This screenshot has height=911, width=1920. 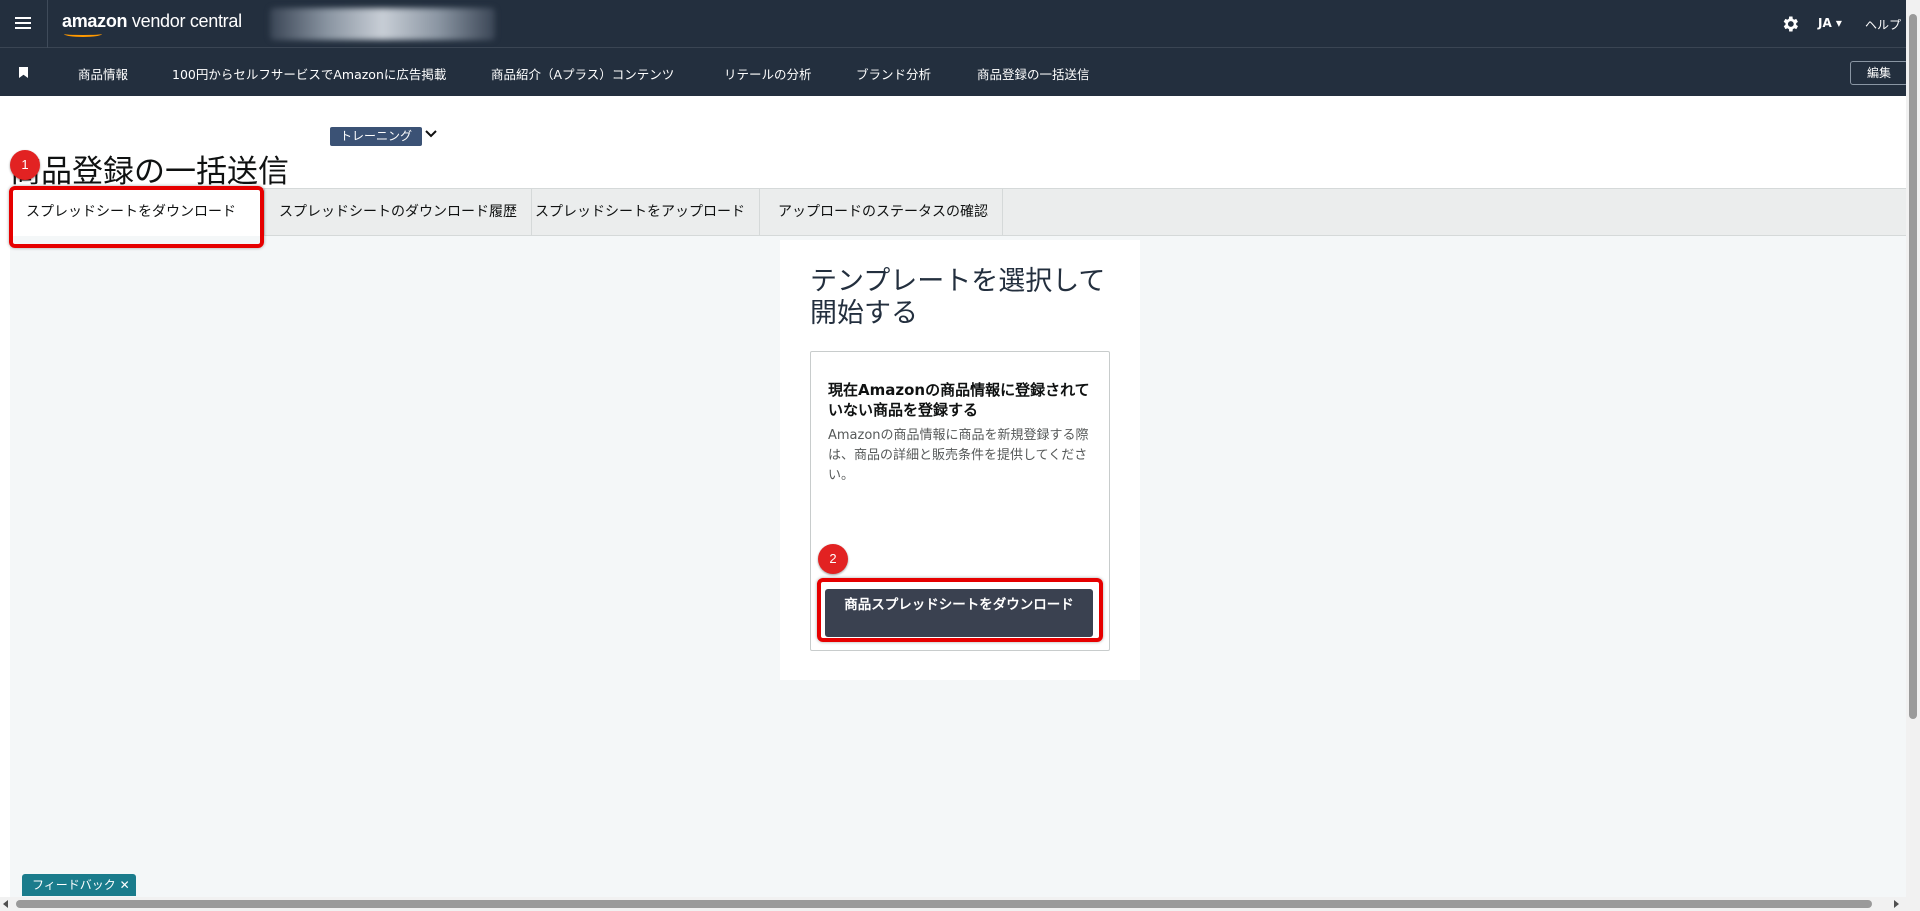 What do you see at coordinates (382, 24) in the screenshot?
I see `blurred-account-name` at bounding box center [382, 24].